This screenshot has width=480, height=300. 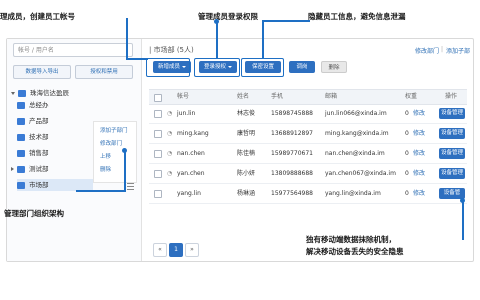 I want to click on col-account: 帐号, so click(x=183, y=97).